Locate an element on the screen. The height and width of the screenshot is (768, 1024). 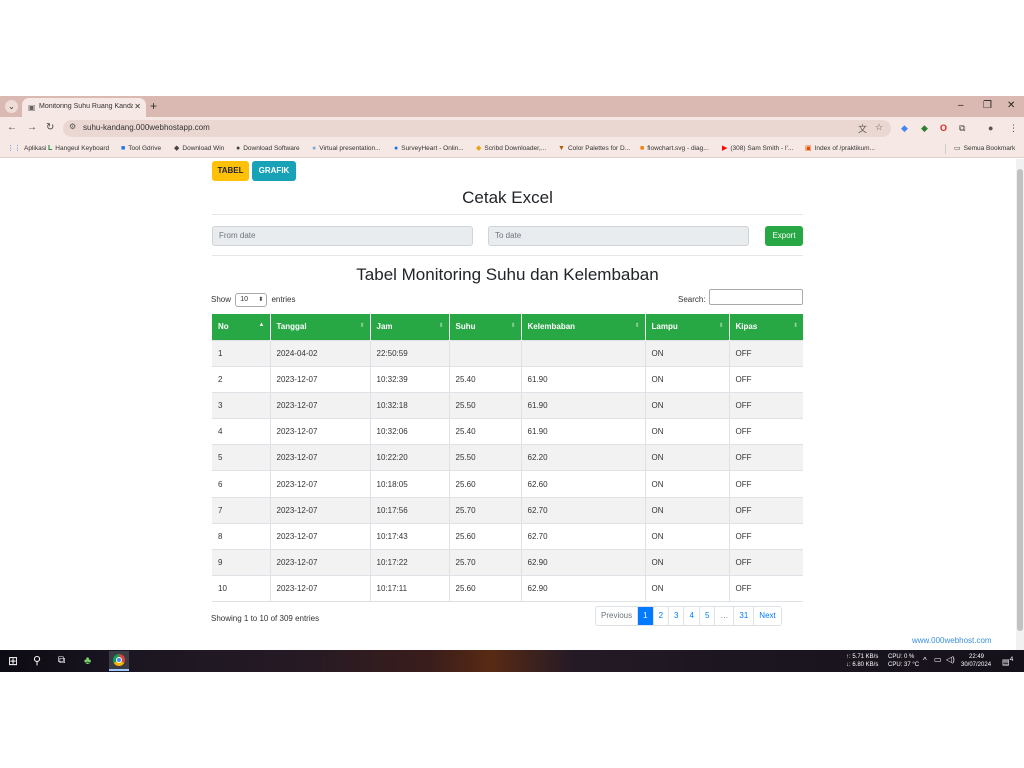
cell-no: 5 is located at coordinates (241, 457).